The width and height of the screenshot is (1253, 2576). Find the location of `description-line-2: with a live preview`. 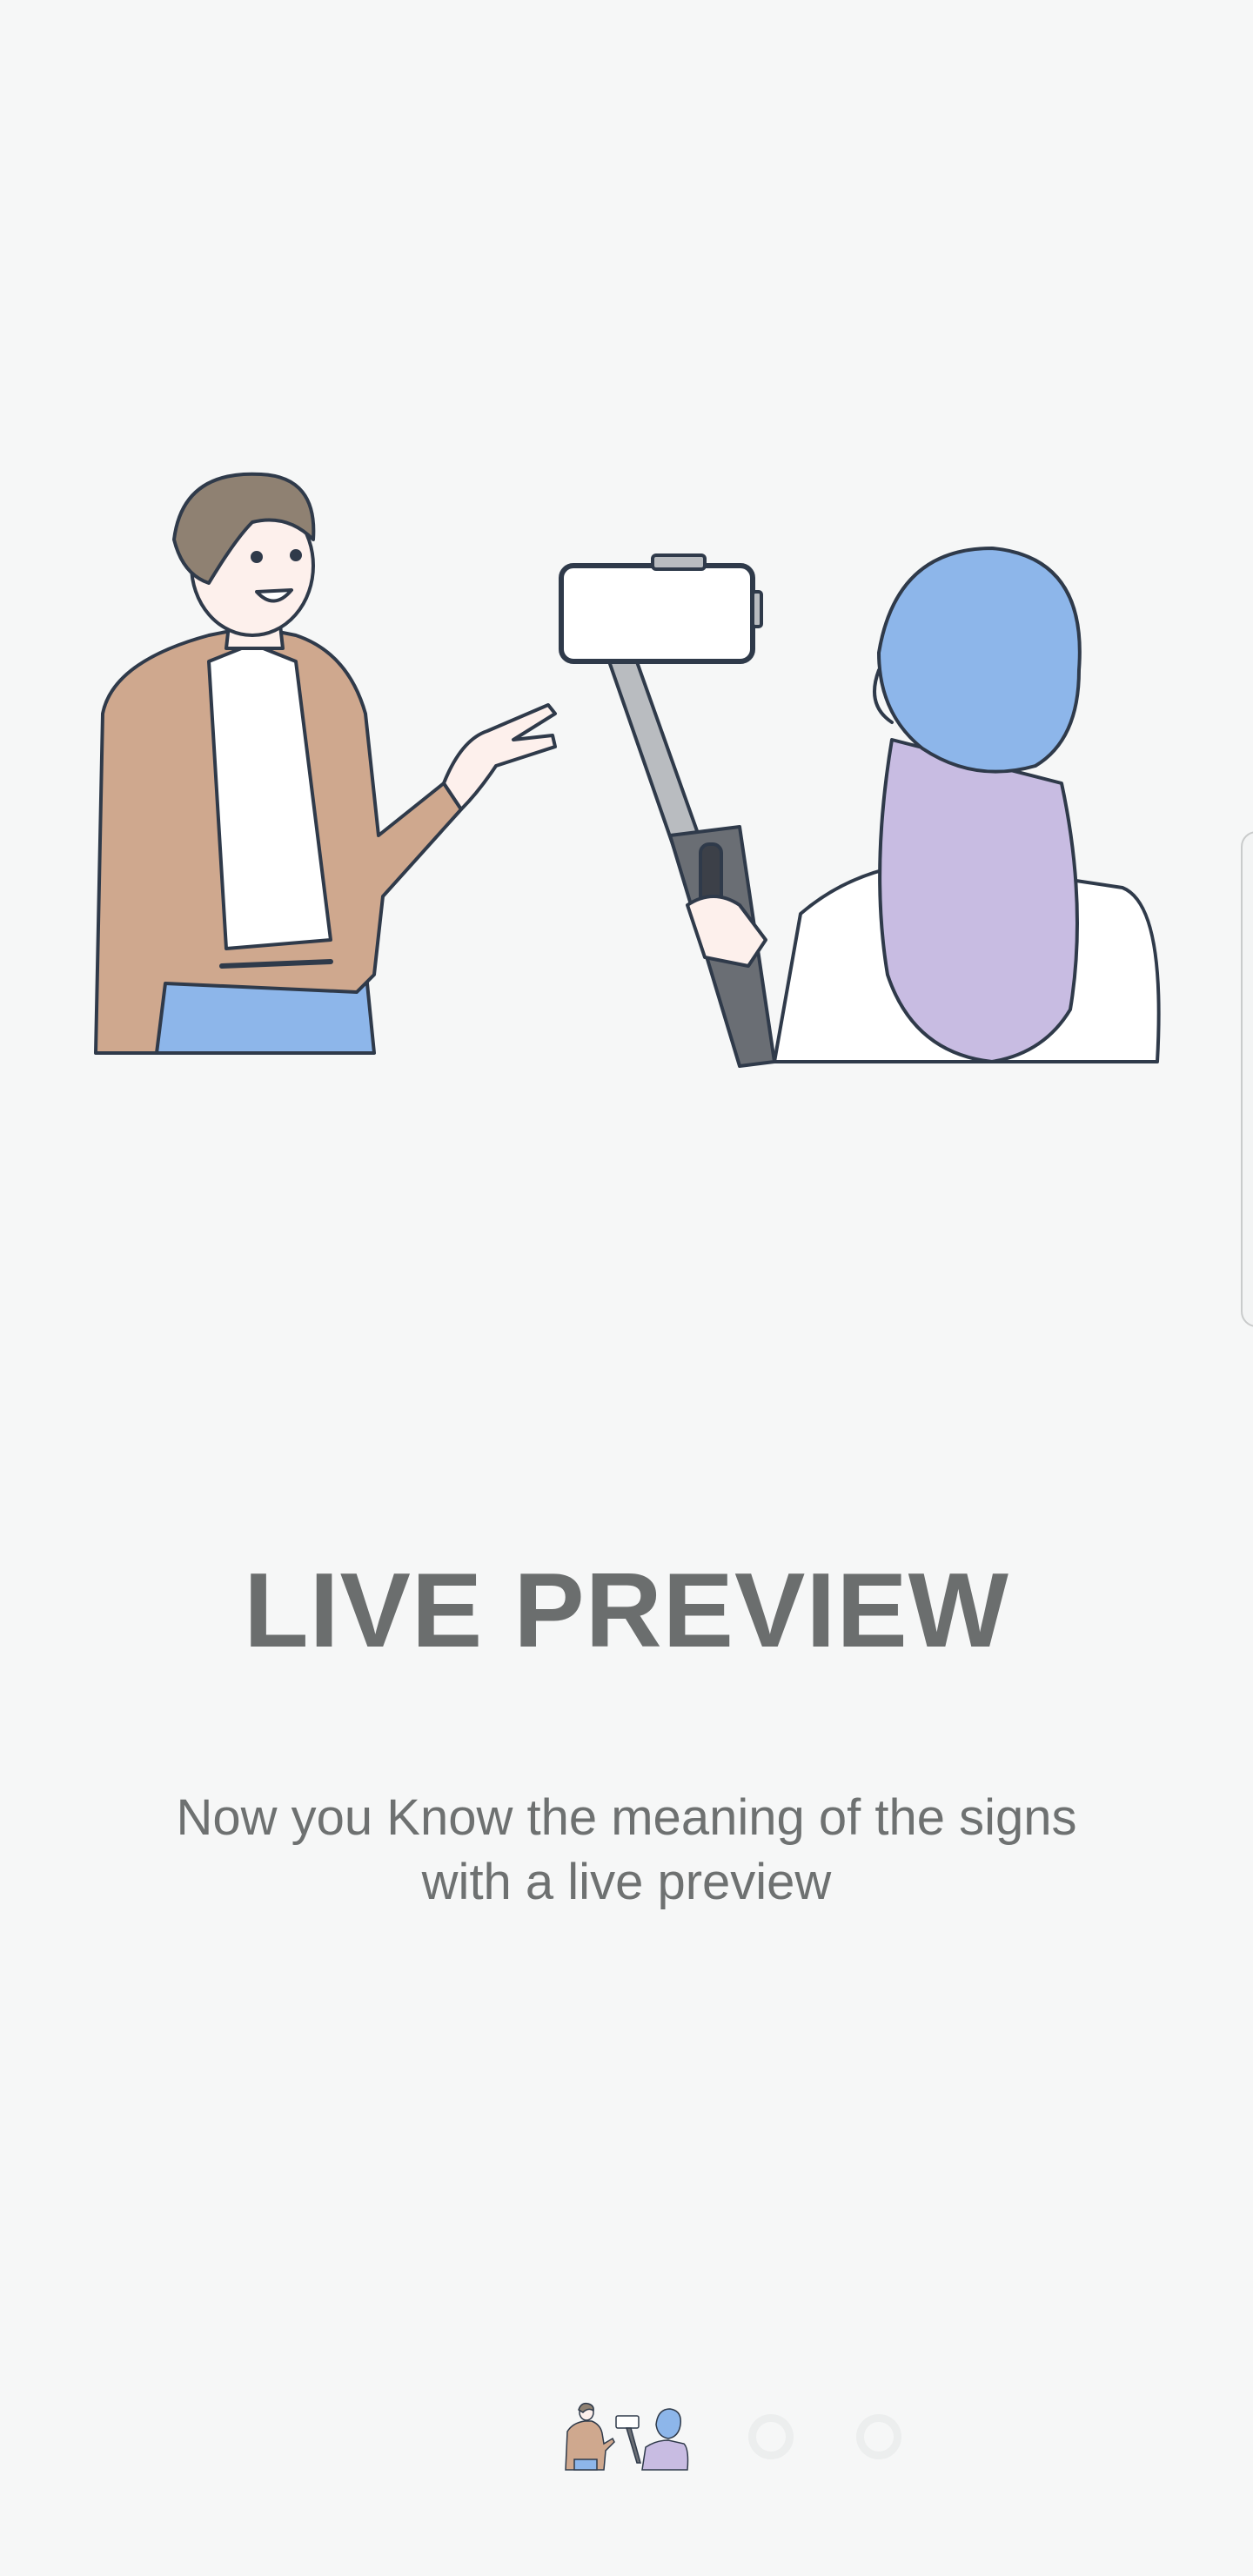

description-line-2: with a live preview is located at coordinates (626, 1882).